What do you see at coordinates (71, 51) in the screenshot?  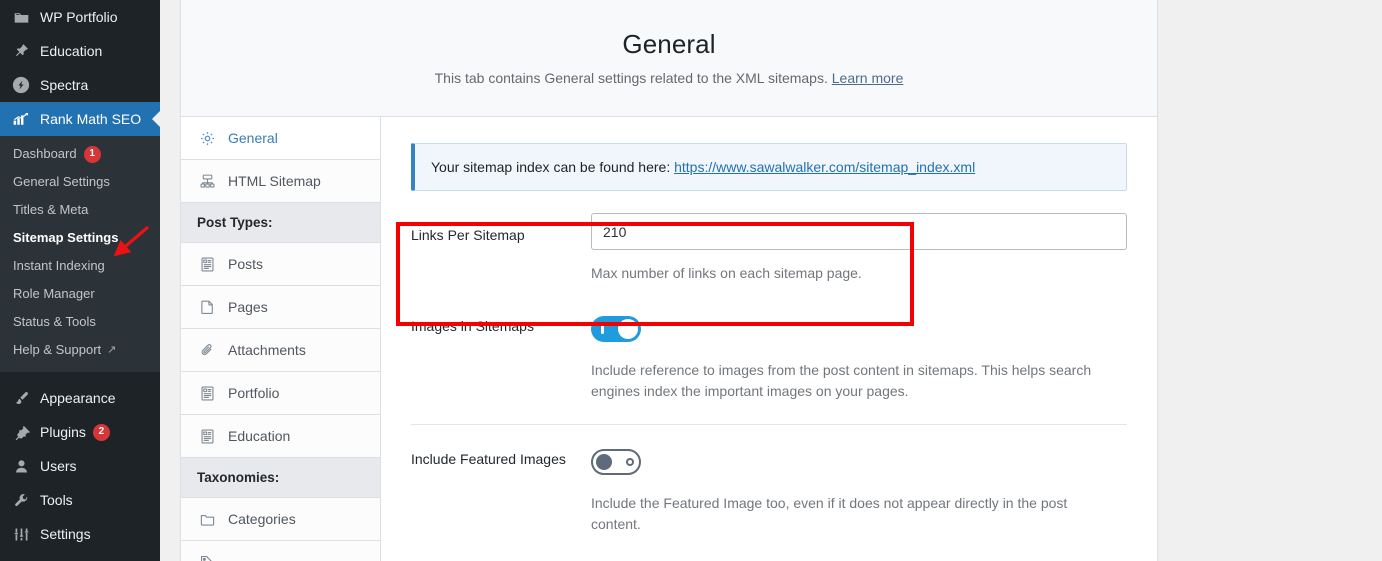 I see `menu-label: Education` at bounding box center [71, 51].